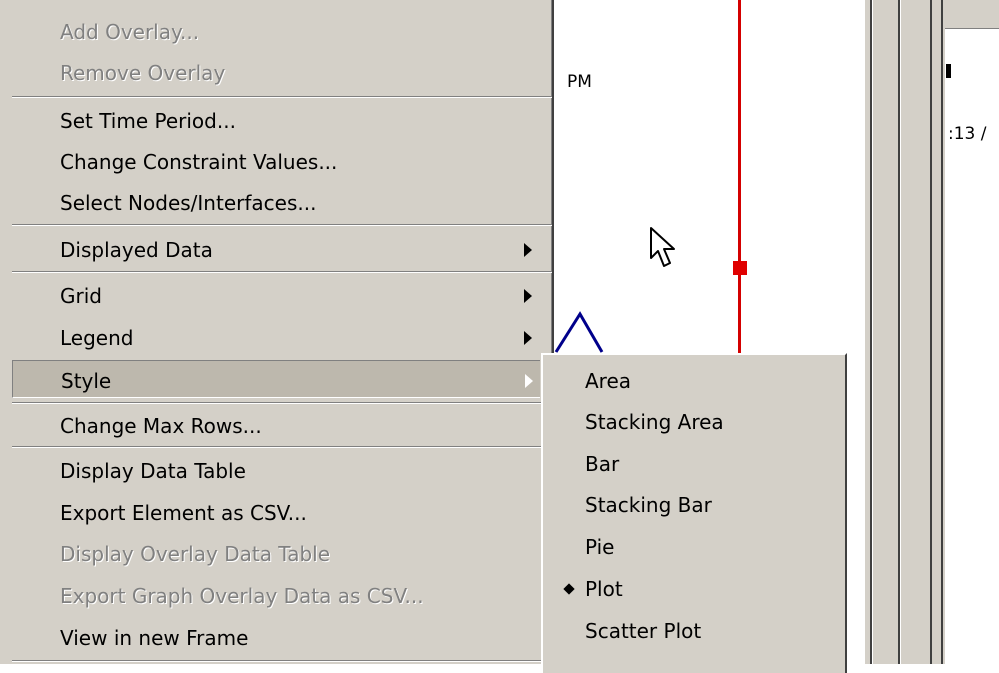 The width and height of the screenshot is (999, 673). Describe the element at coordinates (967, 134) in the screenshot. I see `side-chart-time-label: :13 /` at that location.